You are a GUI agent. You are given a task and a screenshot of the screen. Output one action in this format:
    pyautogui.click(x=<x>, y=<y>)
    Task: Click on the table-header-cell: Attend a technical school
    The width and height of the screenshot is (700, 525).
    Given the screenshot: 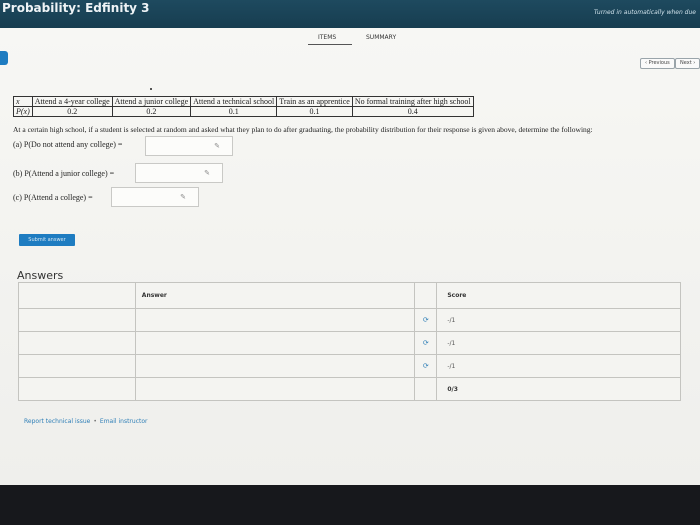 What is the action you would take?
    pyautogui.click(x=234, y=101)
    